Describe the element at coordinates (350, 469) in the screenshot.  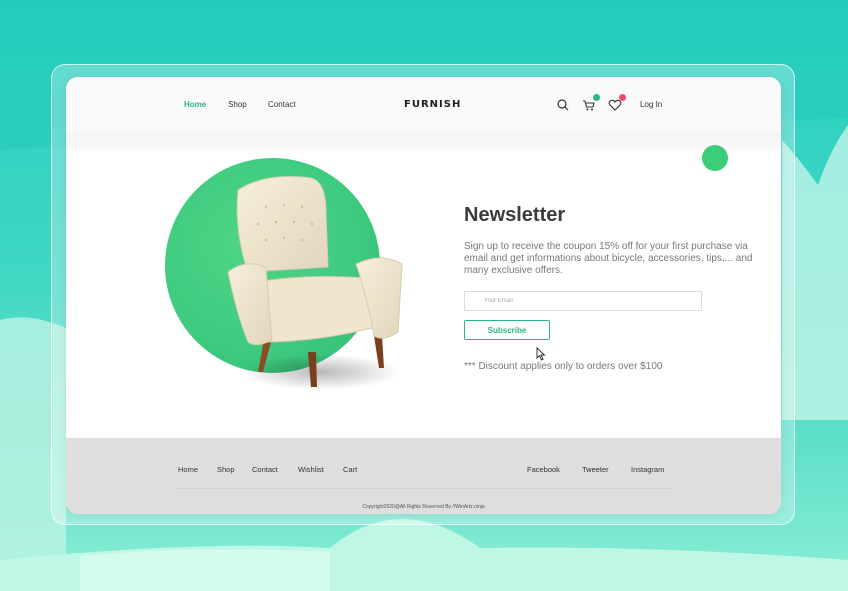
I see `footer-link-cart: Cart` at that location.